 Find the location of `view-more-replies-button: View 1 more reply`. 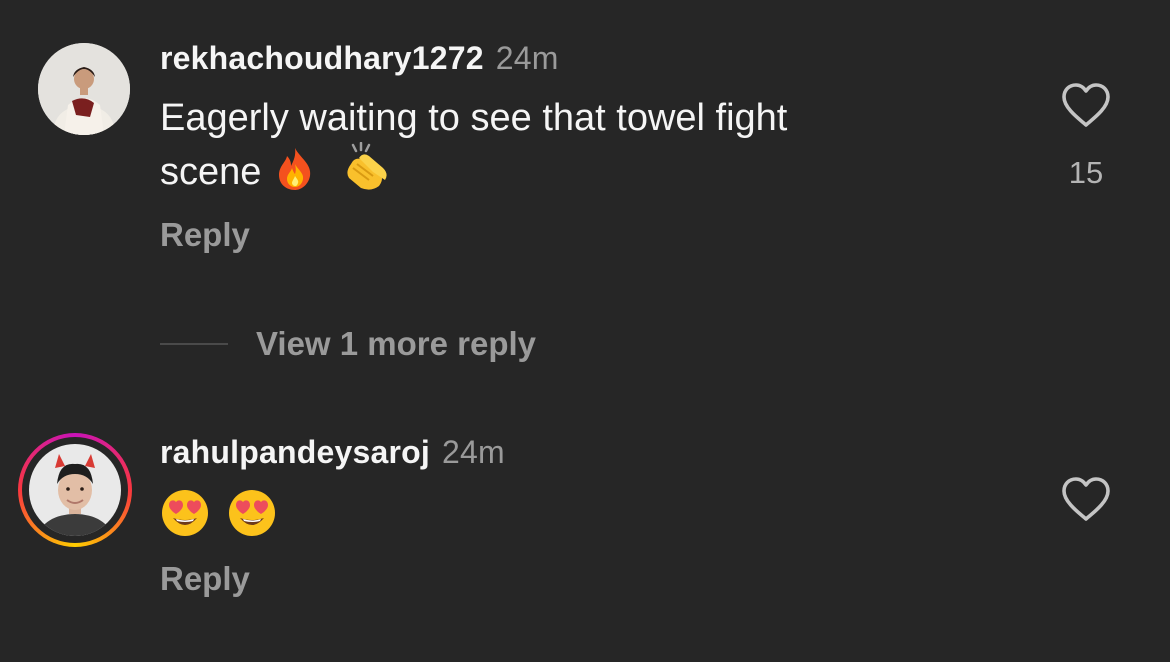

view-more-replies-button: View 1 more reply is located at coordinates (348, 344).